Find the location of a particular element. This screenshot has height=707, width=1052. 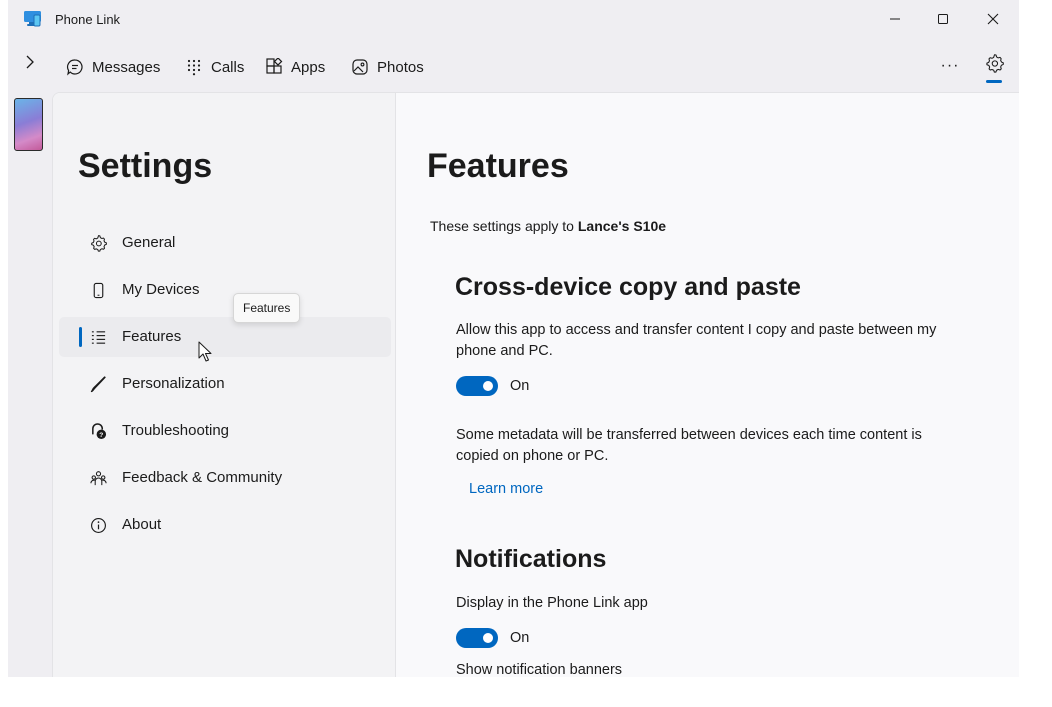

close-button is located at coordinates (993, 19).